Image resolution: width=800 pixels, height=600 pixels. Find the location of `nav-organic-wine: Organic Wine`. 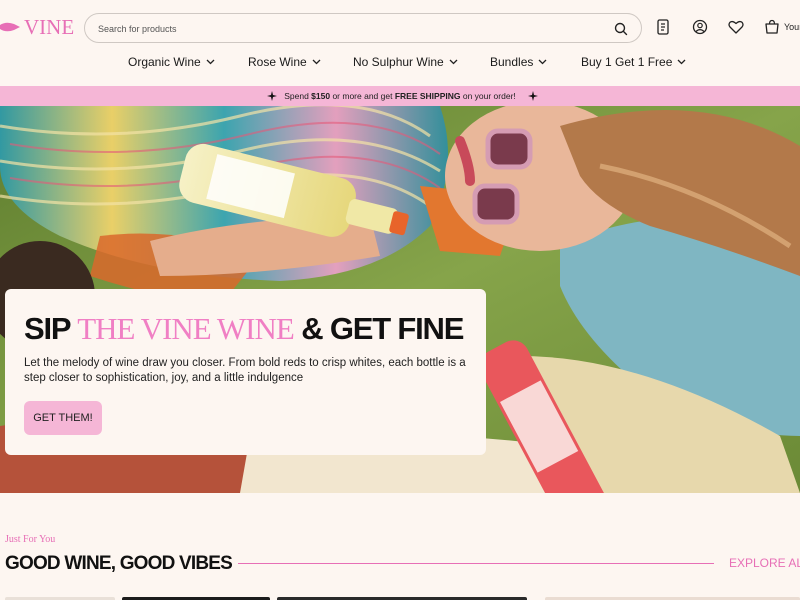

nav-organic-wine: Organic Wine is located at coordinates (171, 62).